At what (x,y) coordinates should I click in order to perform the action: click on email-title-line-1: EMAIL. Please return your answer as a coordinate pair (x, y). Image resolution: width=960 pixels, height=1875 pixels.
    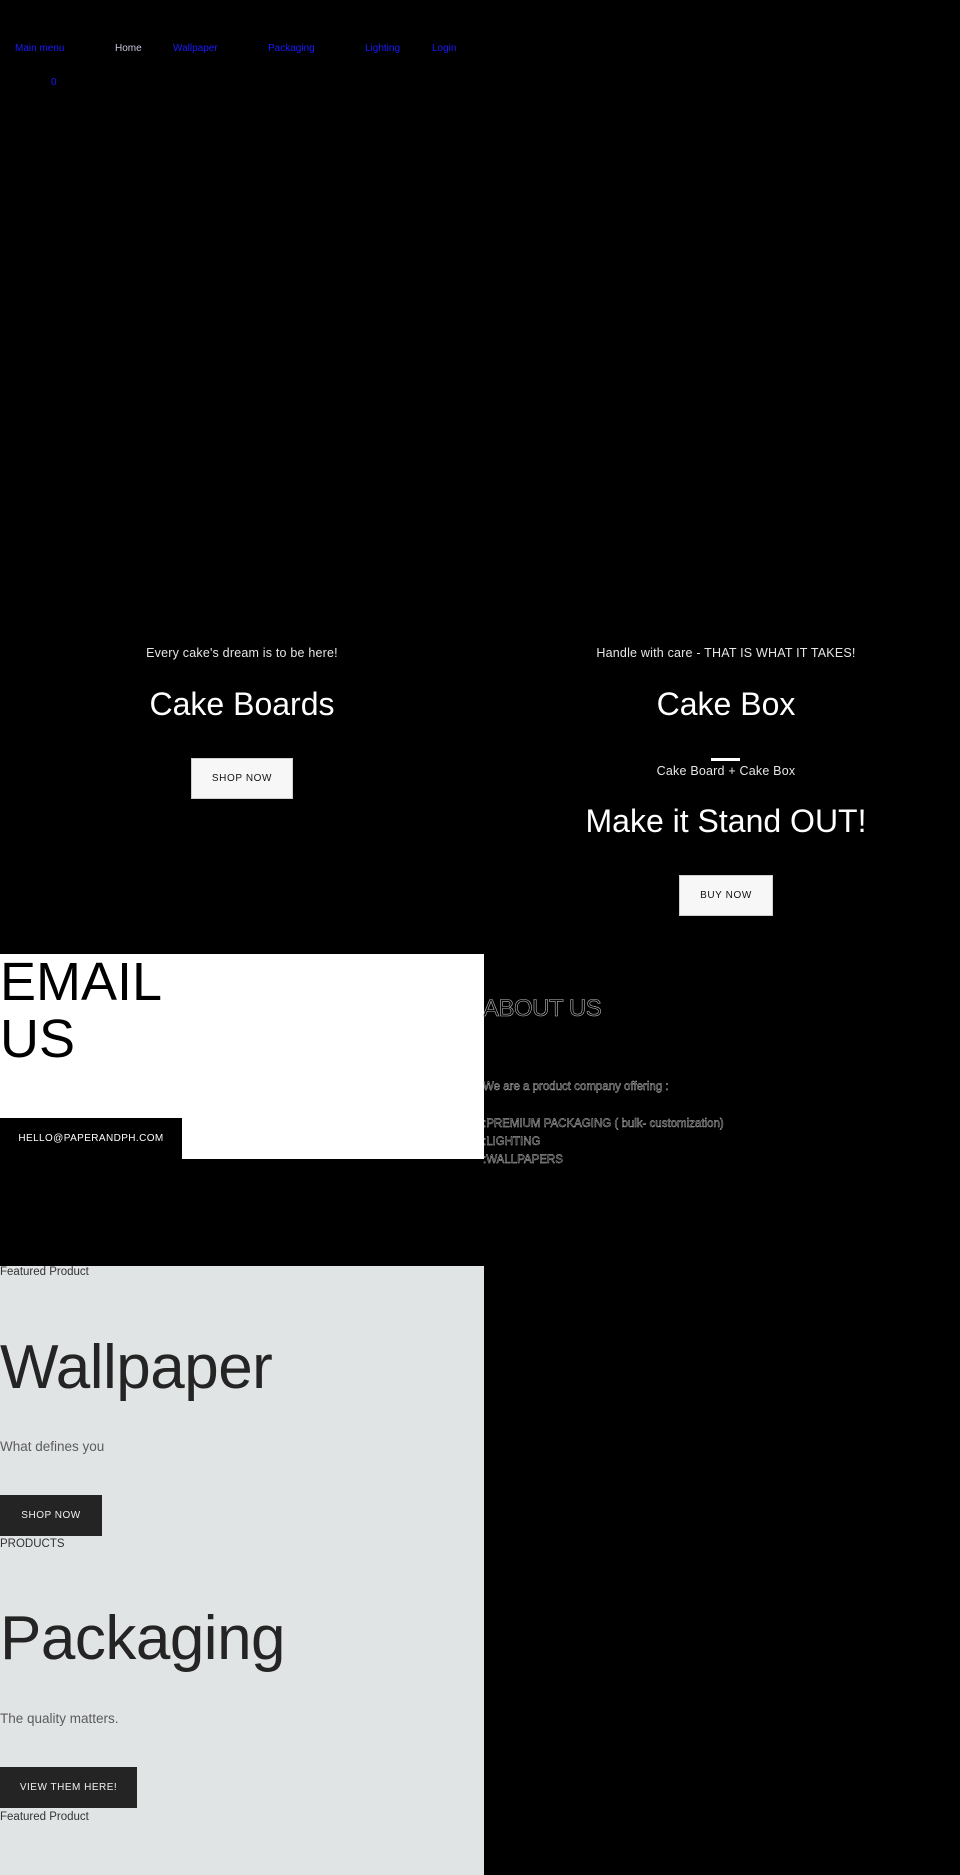
    Looking at the image, I should click on (81, 982).